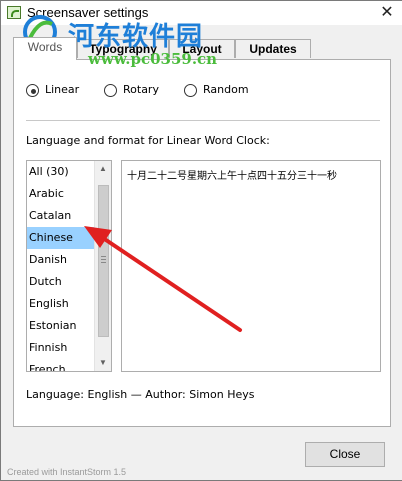 This screenshot has width=402, height=481. I want to click on language-item-estonian: Estonian, so click(62, 326).